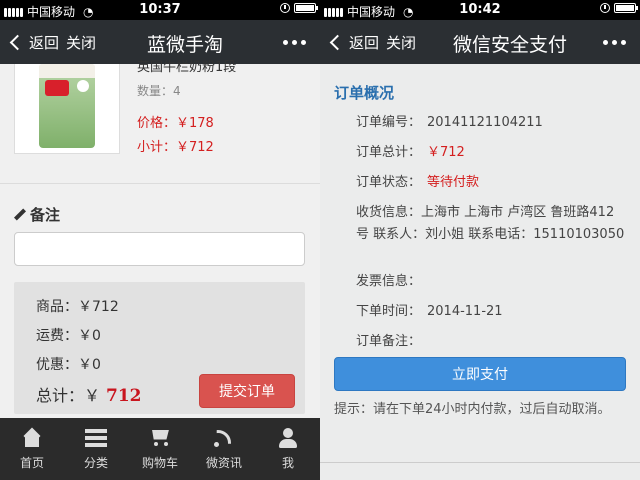  I want to click on order-status-value: 等待付款, so click(453, 182).